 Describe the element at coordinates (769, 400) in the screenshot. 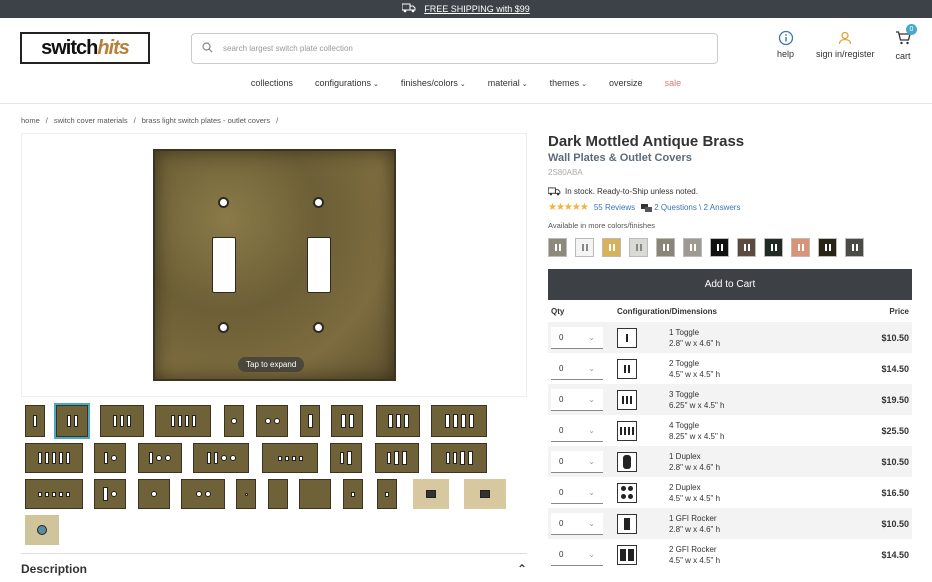

I see `config-info: 3 Toggle 6.25" w x 4.5" h` at that location.